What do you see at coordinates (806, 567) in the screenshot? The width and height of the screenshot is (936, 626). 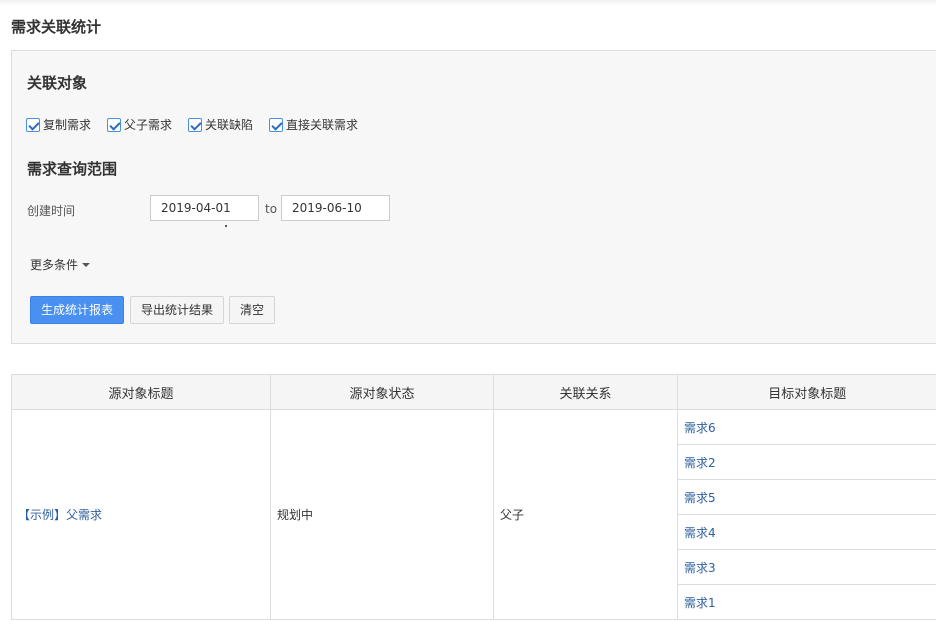 I see `target-cell: 需求3` at bounding box center [806, 567].